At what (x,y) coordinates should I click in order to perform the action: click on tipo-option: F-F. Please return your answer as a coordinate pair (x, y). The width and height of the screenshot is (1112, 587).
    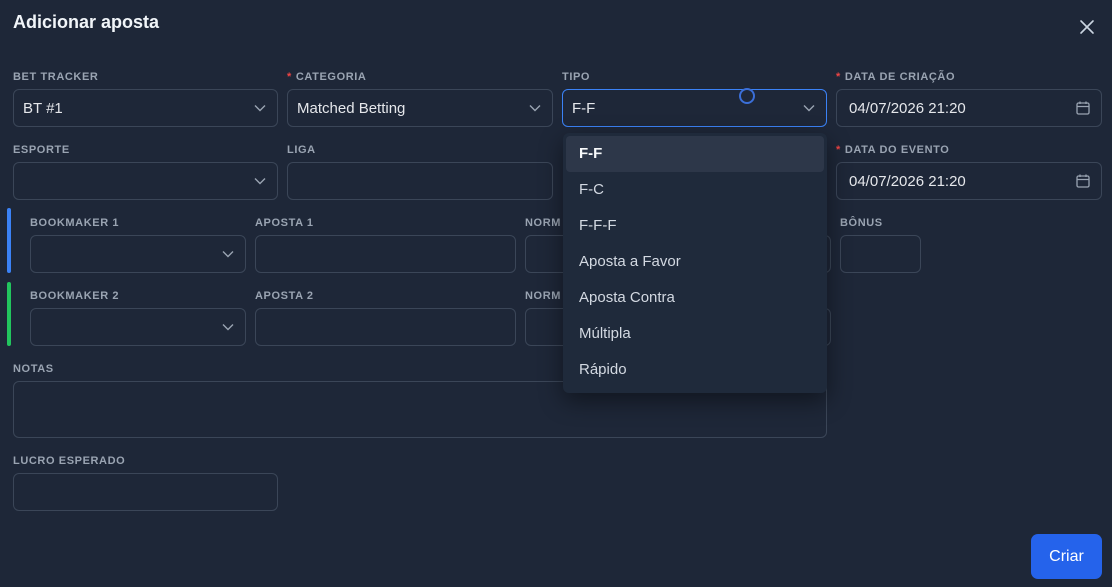
    Looking at the image, I should click on (695, 154).